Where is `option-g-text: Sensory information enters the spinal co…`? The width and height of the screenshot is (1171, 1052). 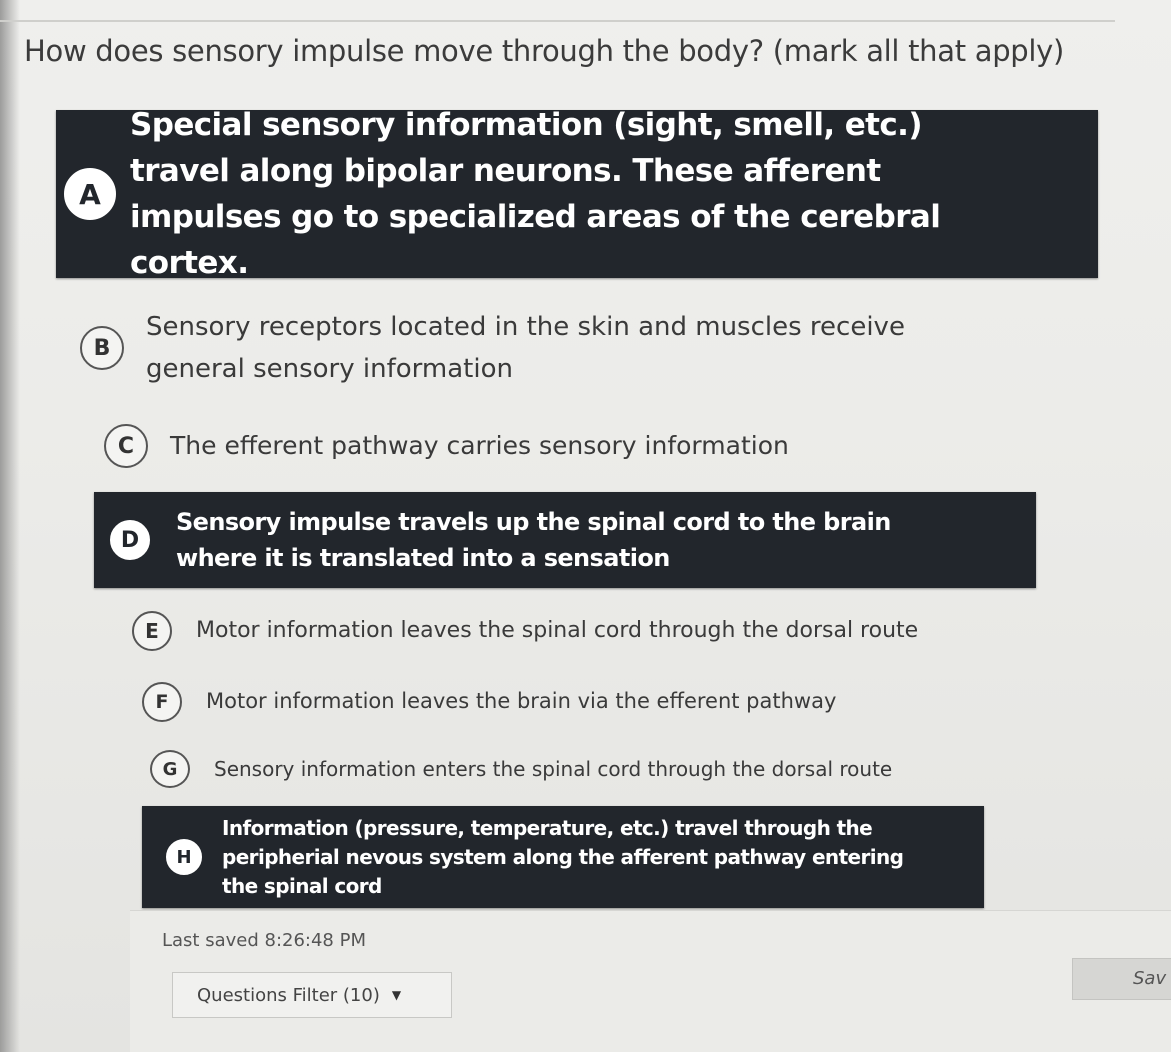
option-g-text: Sensory information enters the spinal co… is located at coordinates (553, 768).